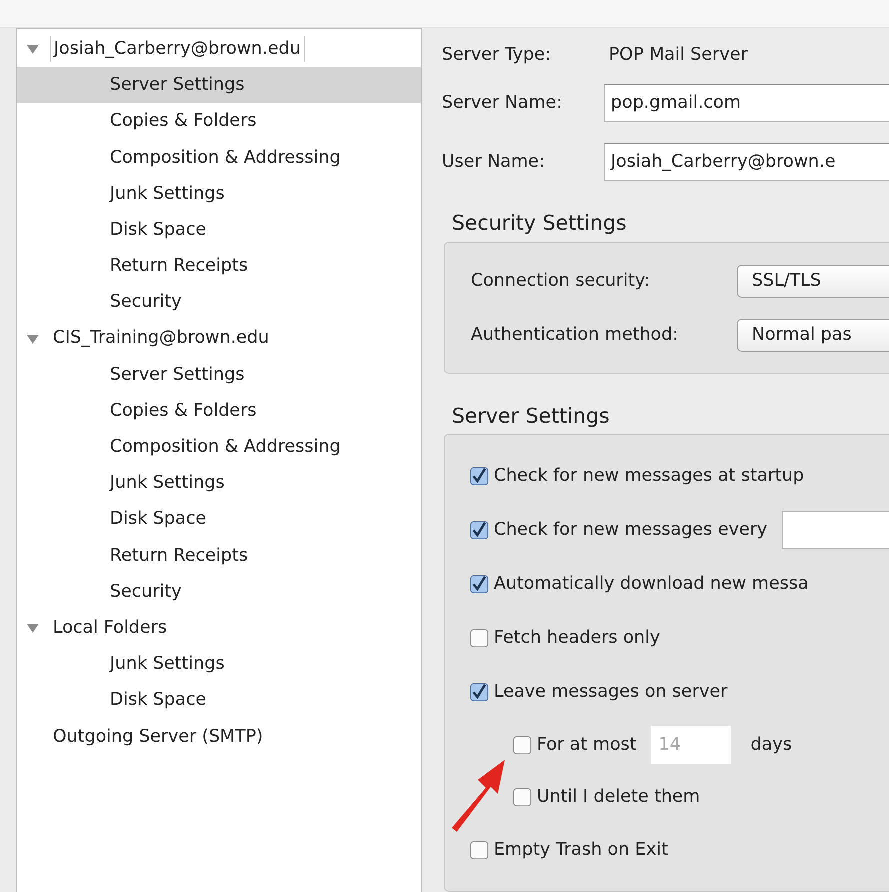  Describe the element at coordinates (813, 281) in the screenshot. I see `dropdown: SSL/TLS` at that location.